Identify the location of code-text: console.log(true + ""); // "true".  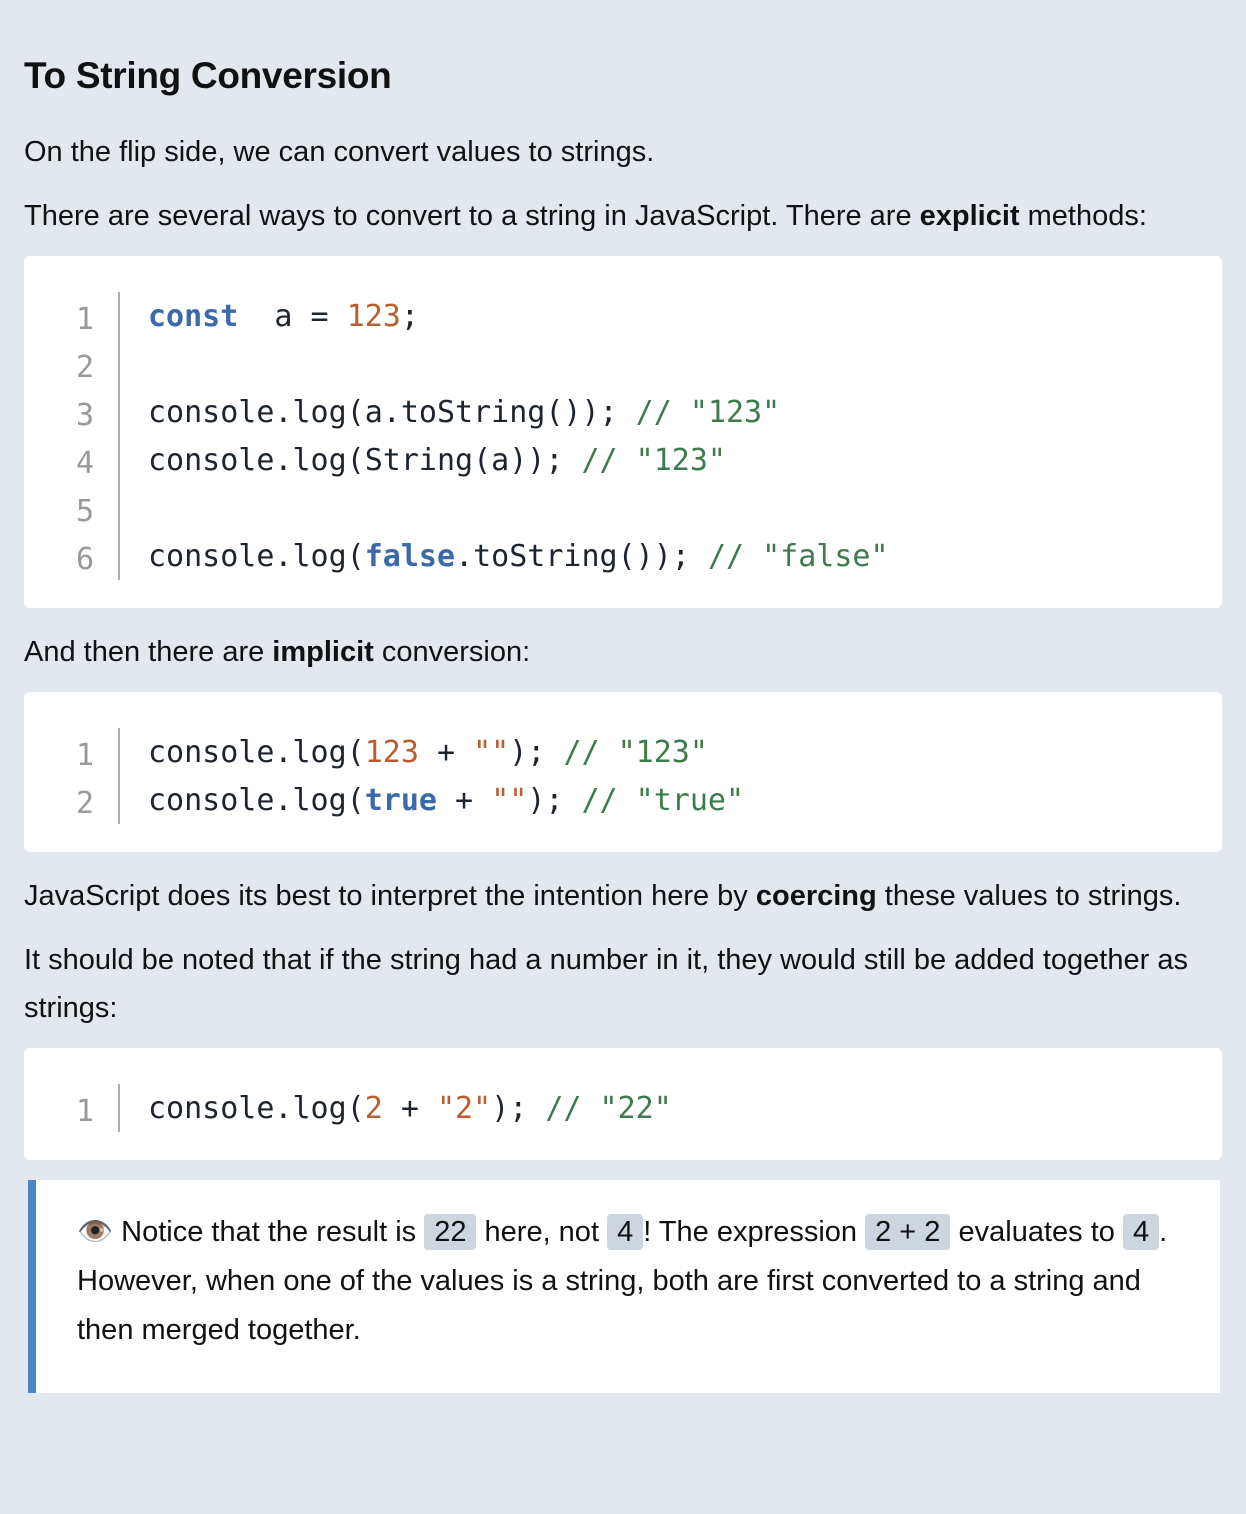
(432, 800).